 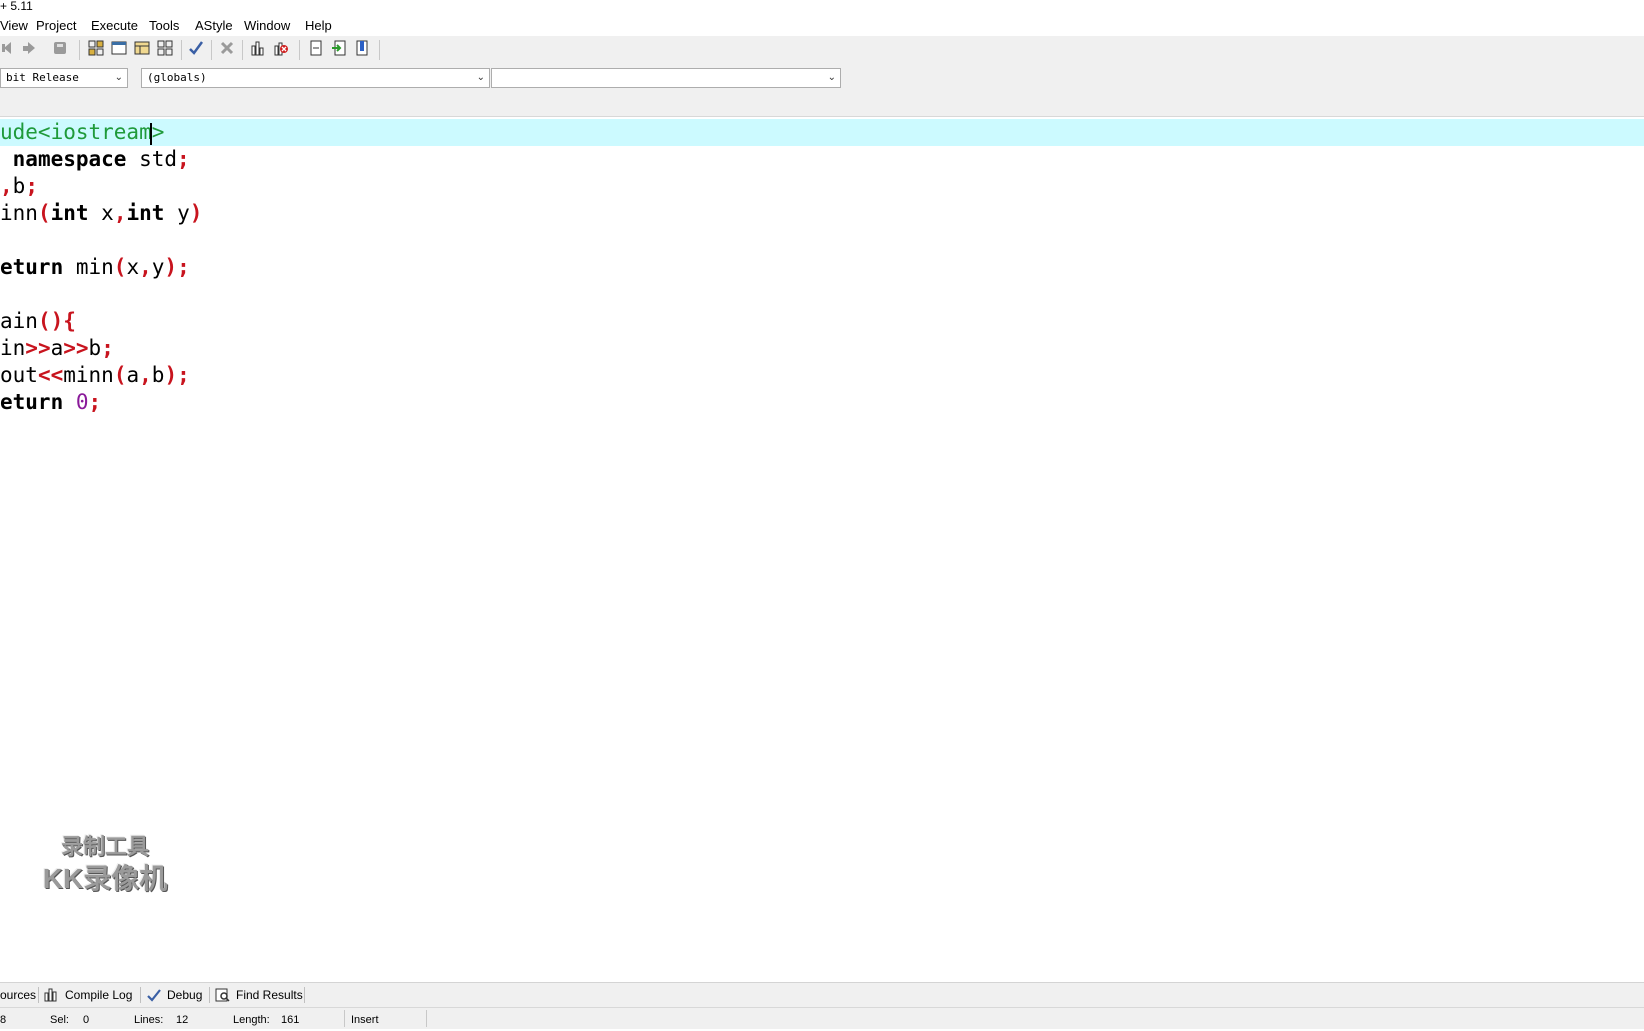 I want to click on code-line-4: inn(int x,int y), so click(x=822, y=213).